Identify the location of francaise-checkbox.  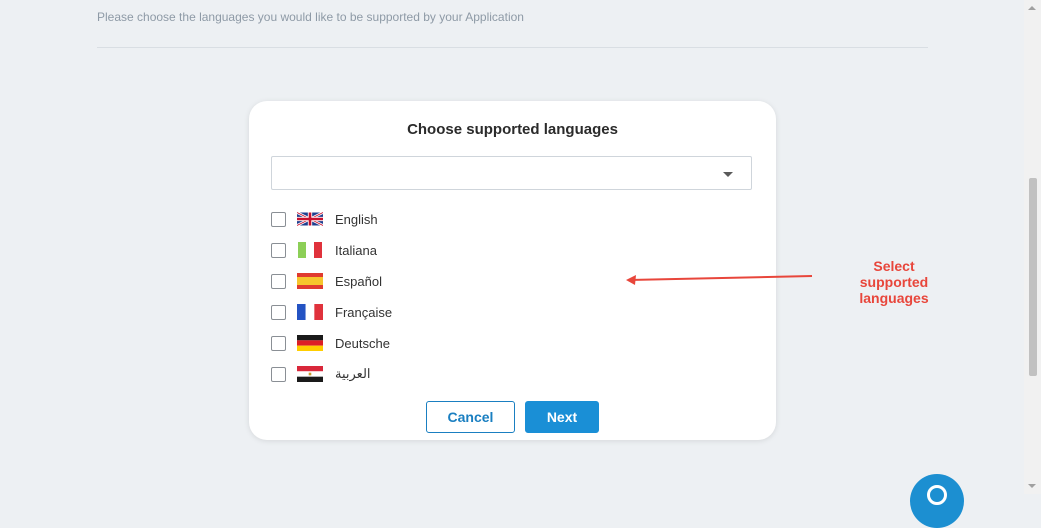
(278, 312).